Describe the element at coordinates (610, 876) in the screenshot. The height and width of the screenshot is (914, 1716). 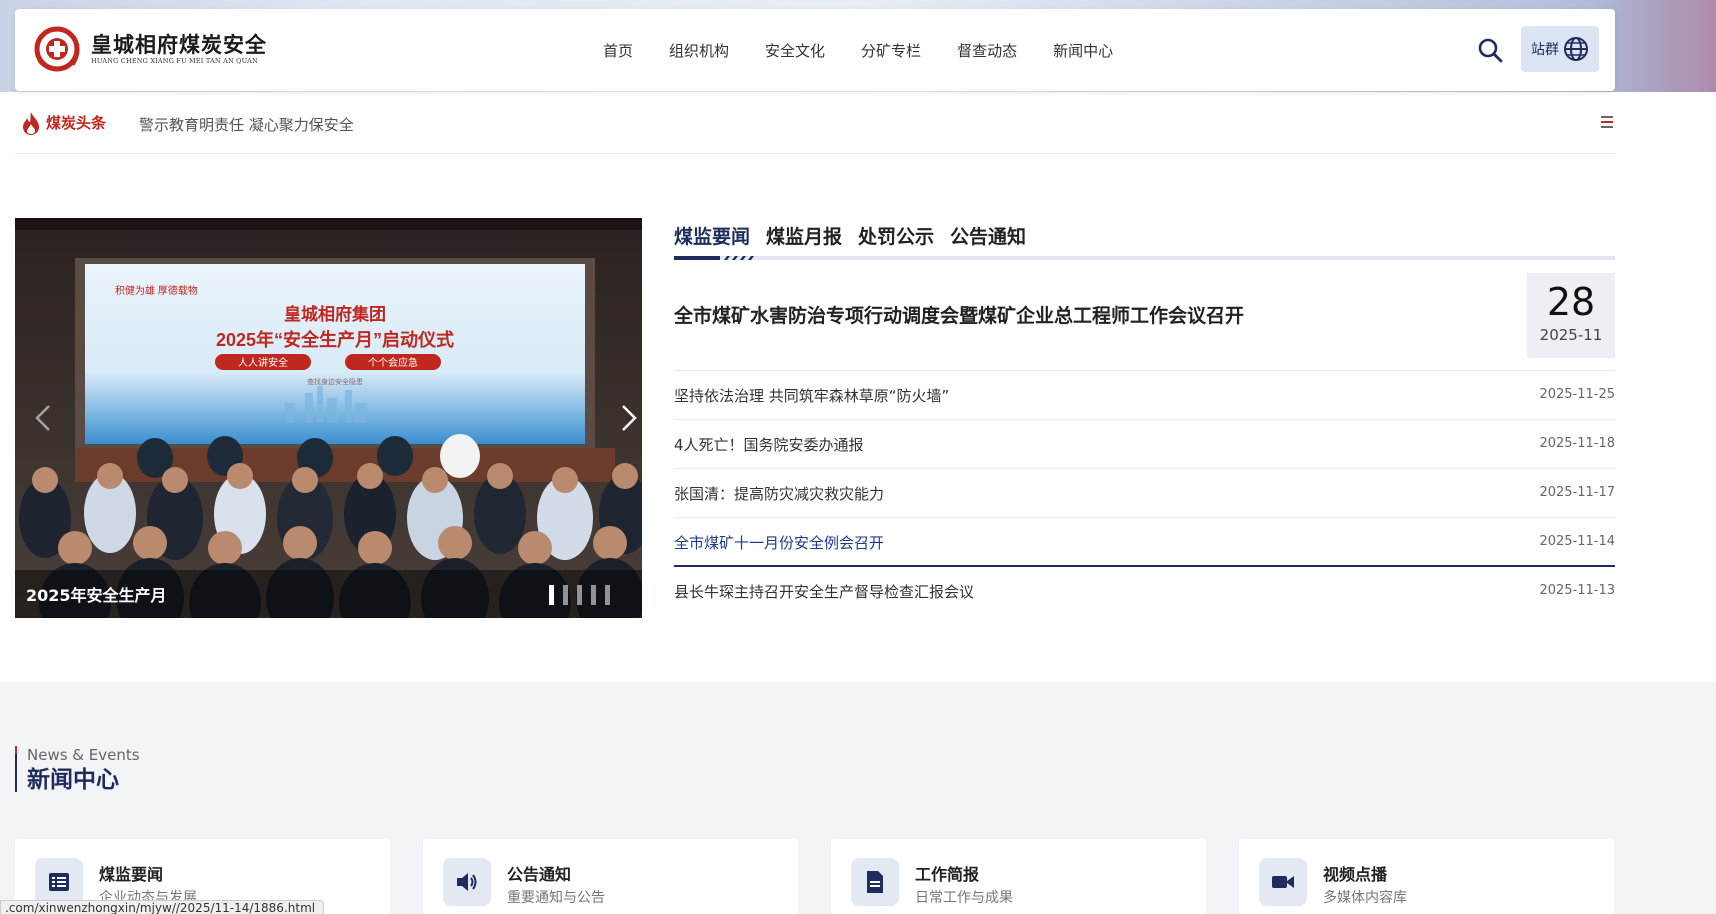
I see `category-card-announcements: 公告通知 重要通知与公告` at that location.